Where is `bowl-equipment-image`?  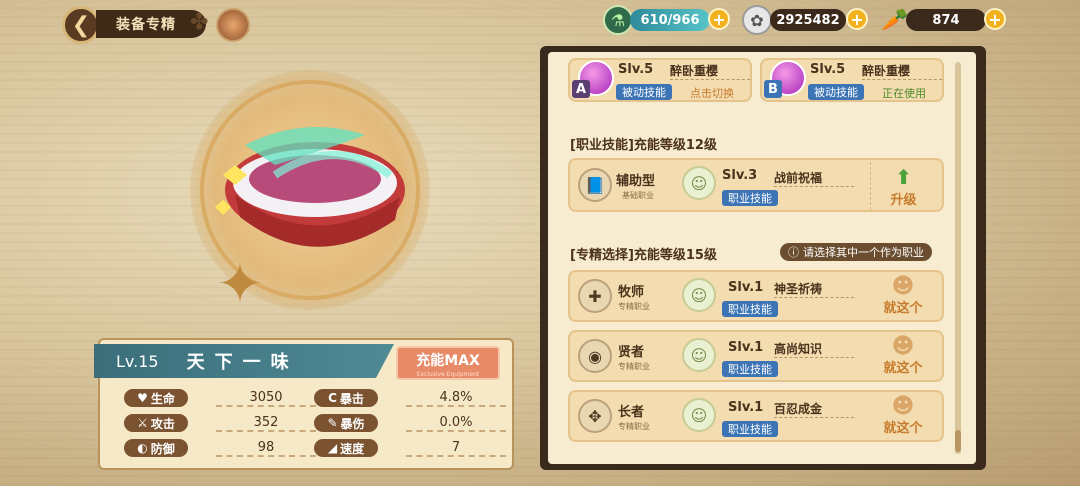 bowl-equipment-image is located at coordinates (310, 187).